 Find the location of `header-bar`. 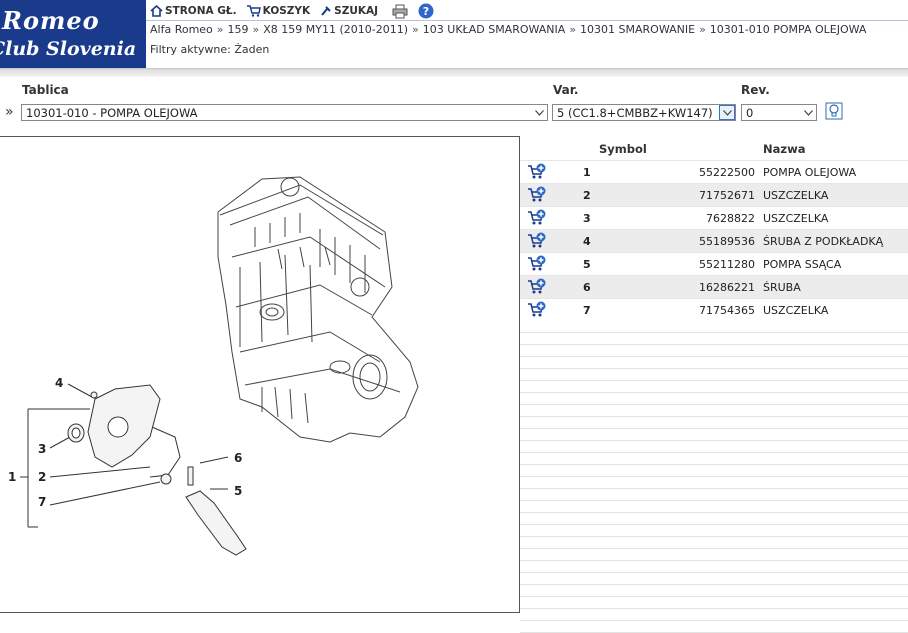

header-bar is located at coordinates (454, 72).